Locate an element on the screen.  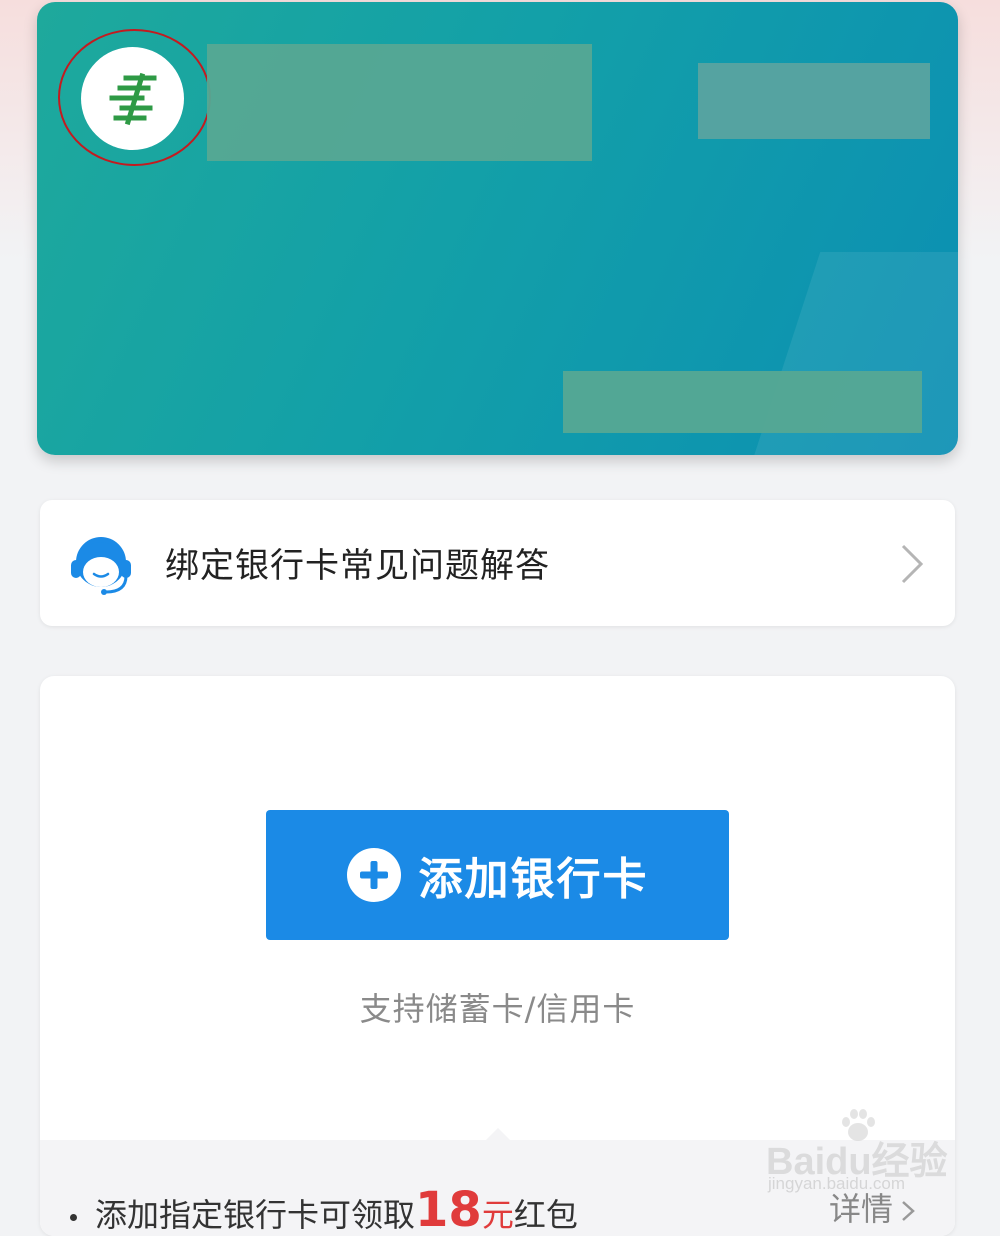
faq-label: 绑定银行卡常见问题解答 is located at coordinates (357, 566).